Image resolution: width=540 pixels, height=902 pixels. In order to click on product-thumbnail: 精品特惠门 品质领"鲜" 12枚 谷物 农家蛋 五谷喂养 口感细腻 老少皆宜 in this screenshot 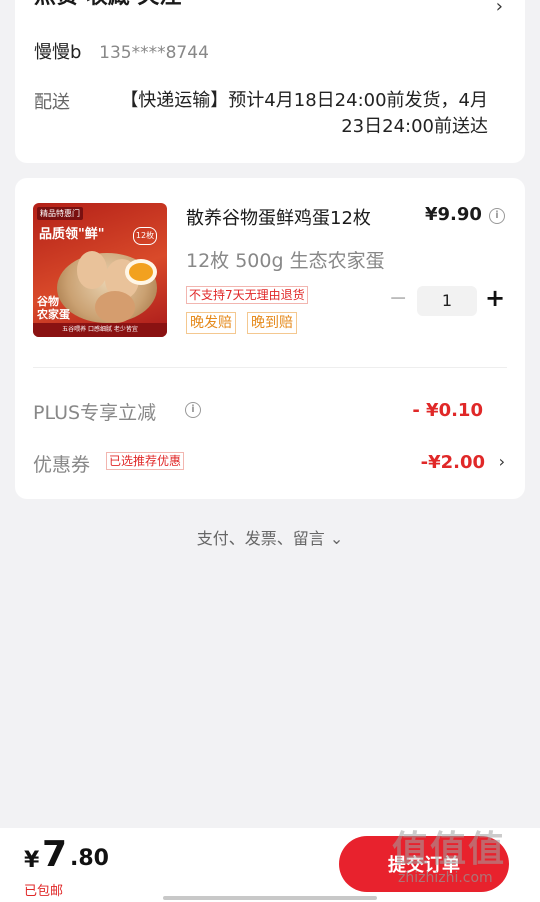, I will do `click(100, 270)`.